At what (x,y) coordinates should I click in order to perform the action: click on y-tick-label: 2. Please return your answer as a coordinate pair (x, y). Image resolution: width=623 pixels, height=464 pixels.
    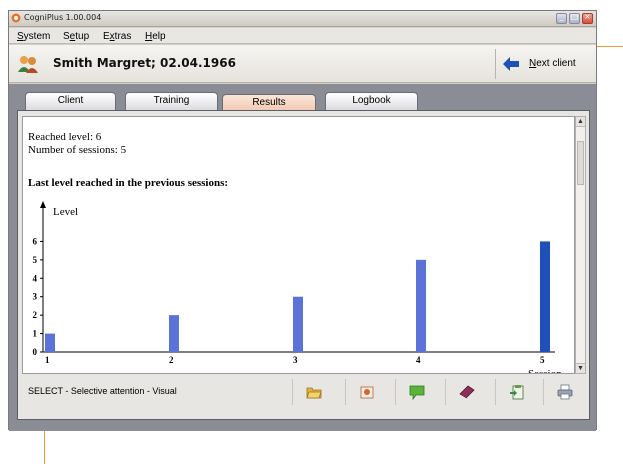
    Looking at the image, I should click on (35, 315).